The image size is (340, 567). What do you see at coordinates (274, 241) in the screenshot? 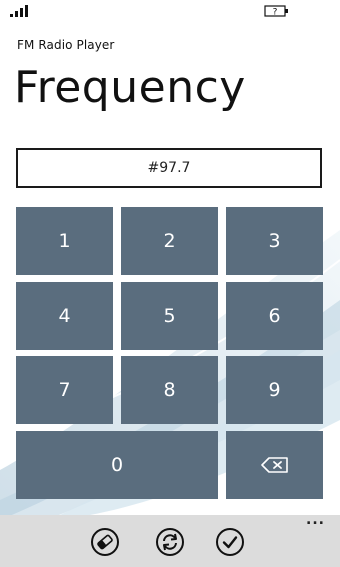
I see `key-3: 3` at bounding box center [274, 241].